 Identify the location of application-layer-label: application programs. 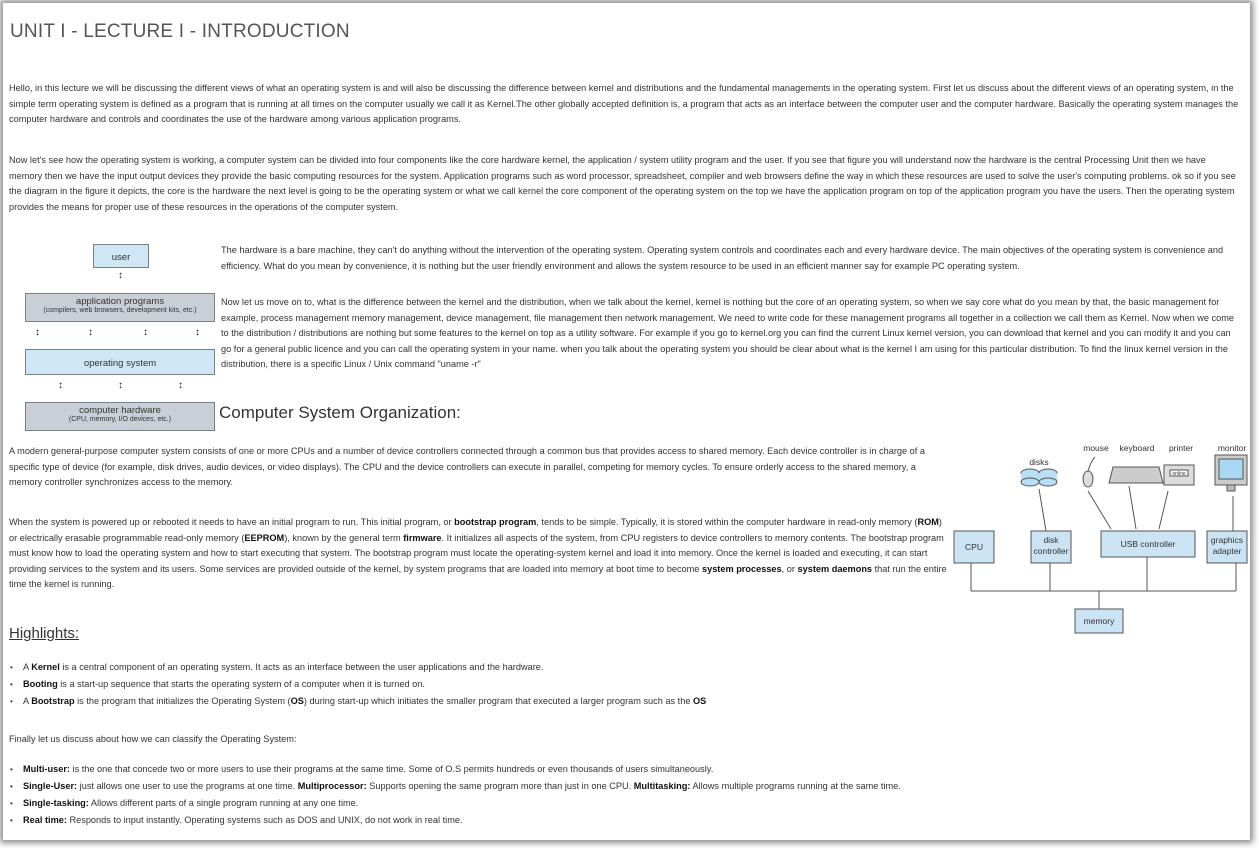
(120, 301).